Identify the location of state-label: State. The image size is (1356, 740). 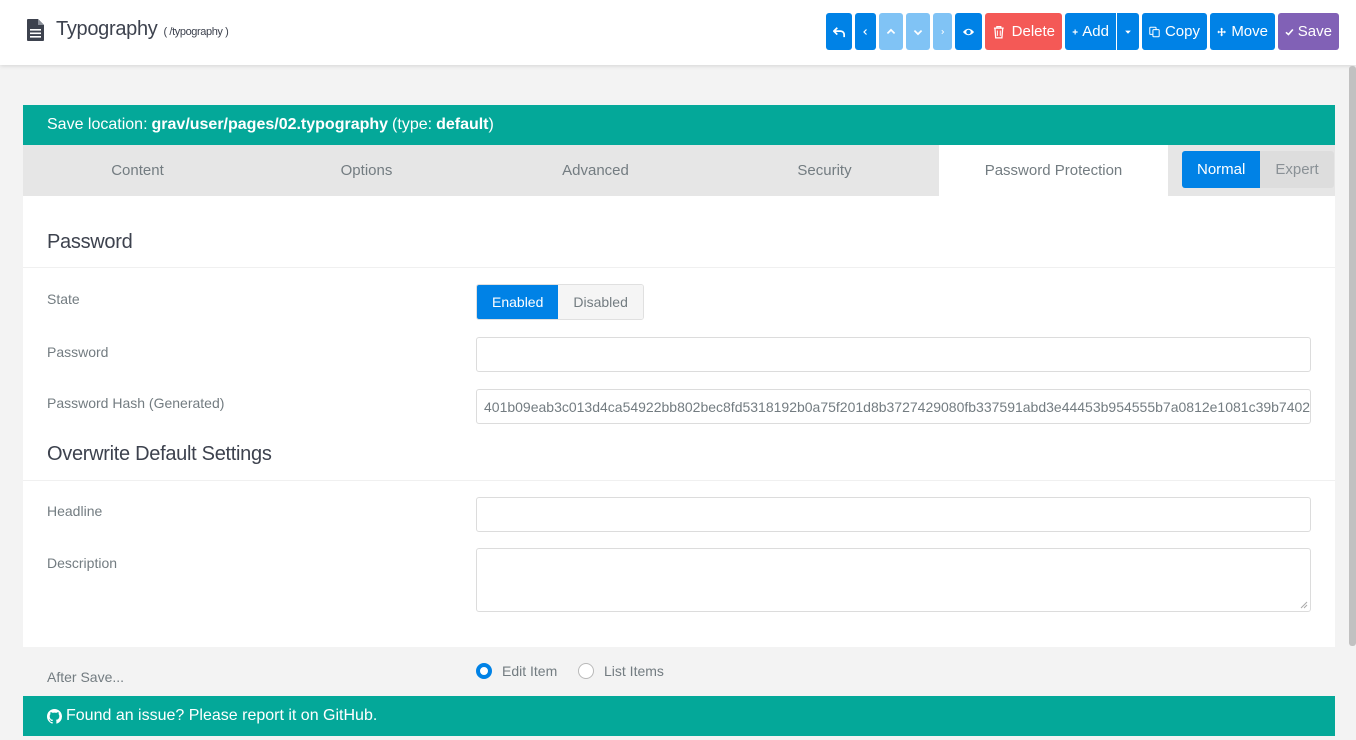
(63, 299).